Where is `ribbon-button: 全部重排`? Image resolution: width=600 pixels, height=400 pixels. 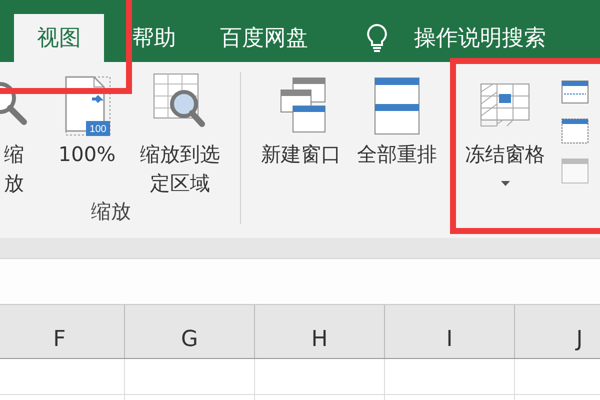 ribbon-button: 全部重排 is located at coordinates (397, 155).